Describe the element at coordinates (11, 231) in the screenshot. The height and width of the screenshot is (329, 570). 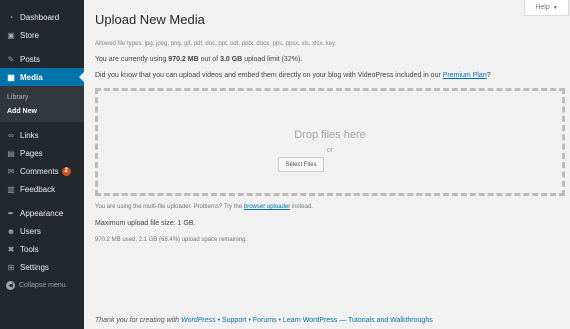
I see `users-icon: ☻` at that location.